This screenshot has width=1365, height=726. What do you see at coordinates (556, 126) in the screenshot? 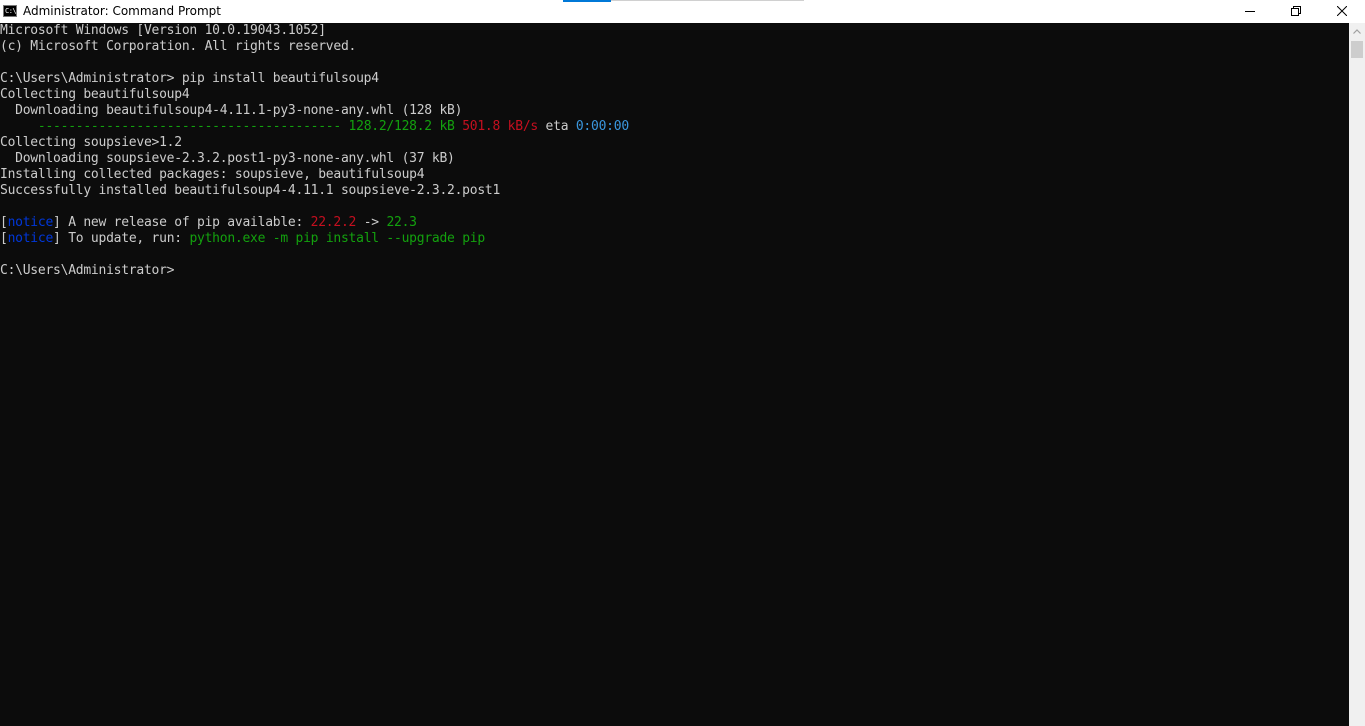
I see `progress-eta-label: eta` at bounding box center [556, 126].